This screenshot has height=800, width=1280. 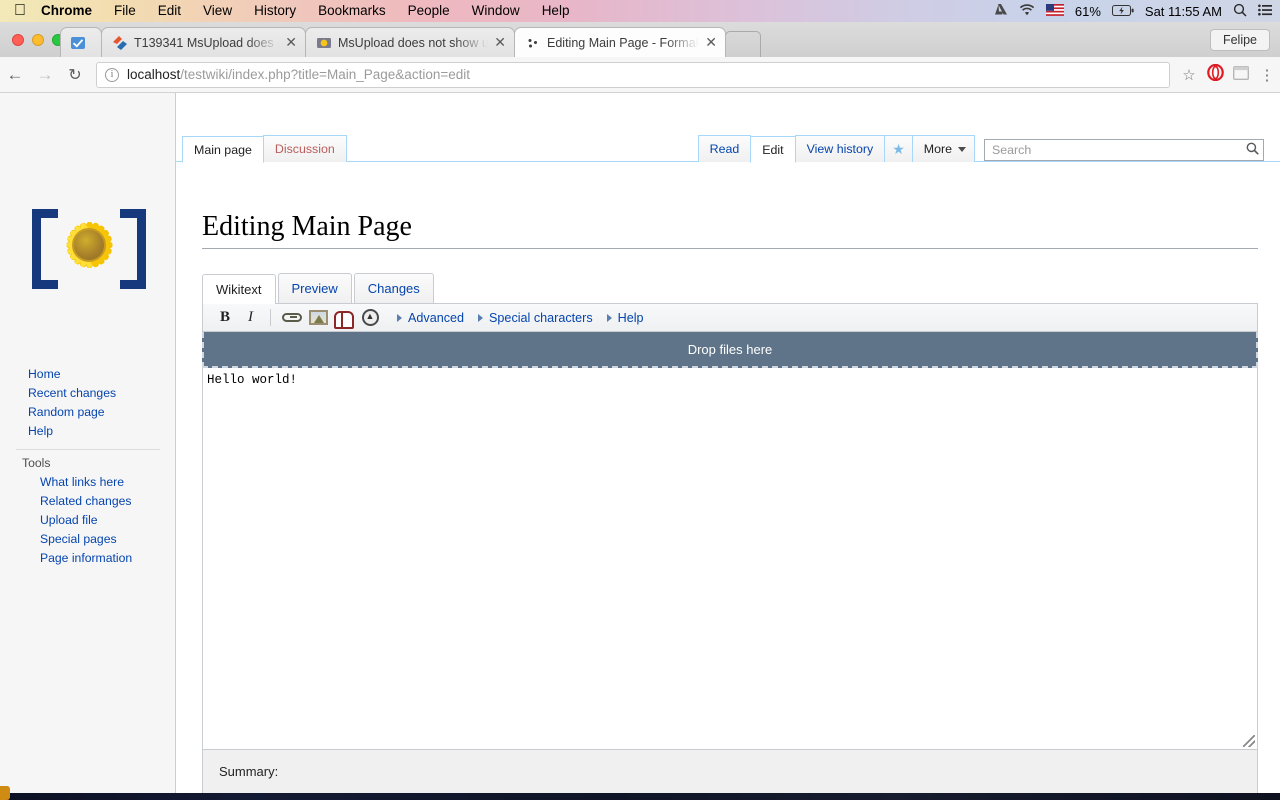 What do you see at coordinates (75, 75) in the screenshot?
I see `reload-icon: ↻` at bounding box center [75, 75].